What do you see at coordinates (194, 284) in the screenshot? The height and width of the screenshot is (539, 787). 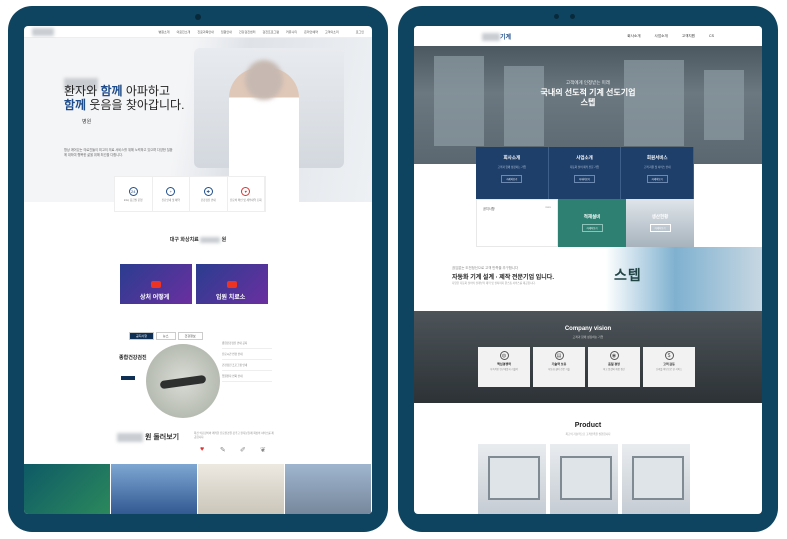 I see `video-list: 상처 어떻게 입원 치료소` at bounding box center [194, 284].